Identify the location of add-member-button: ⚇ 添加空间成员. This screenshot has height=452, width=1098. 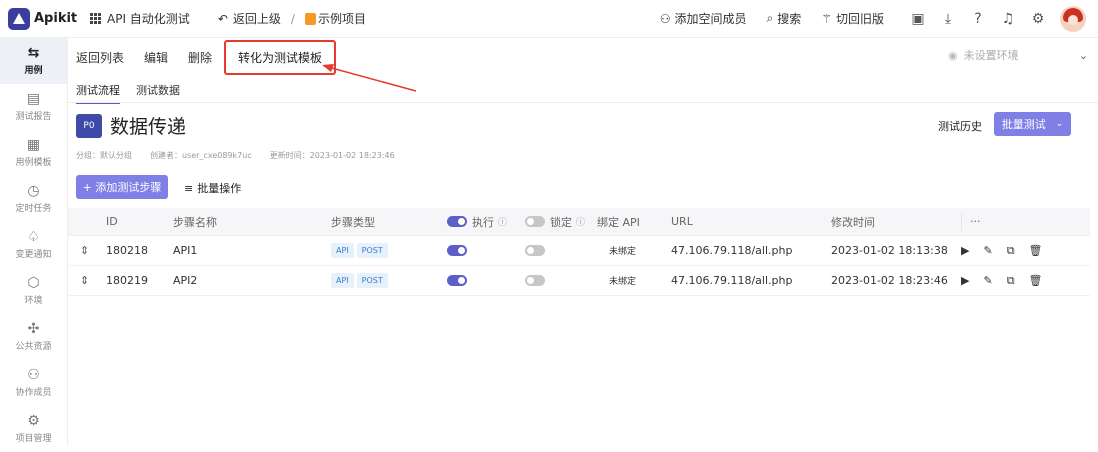
(703, 18).